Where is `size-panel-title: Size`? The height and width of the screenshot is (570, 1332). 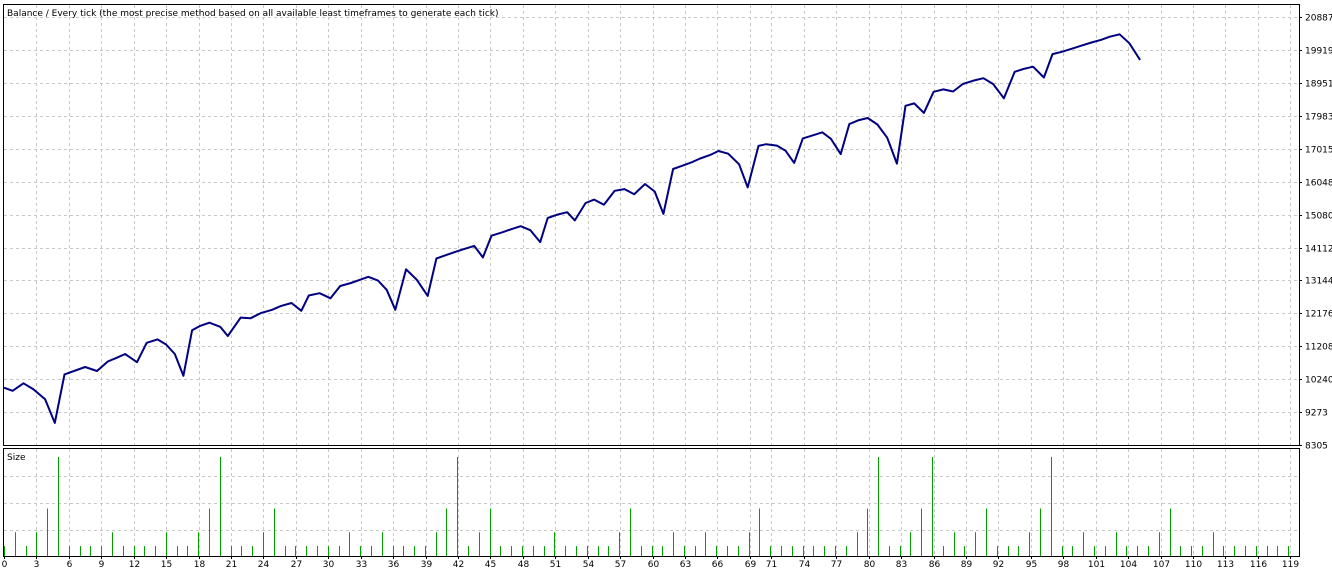 size-panel-title: Size is located at coordinates (16, 458).